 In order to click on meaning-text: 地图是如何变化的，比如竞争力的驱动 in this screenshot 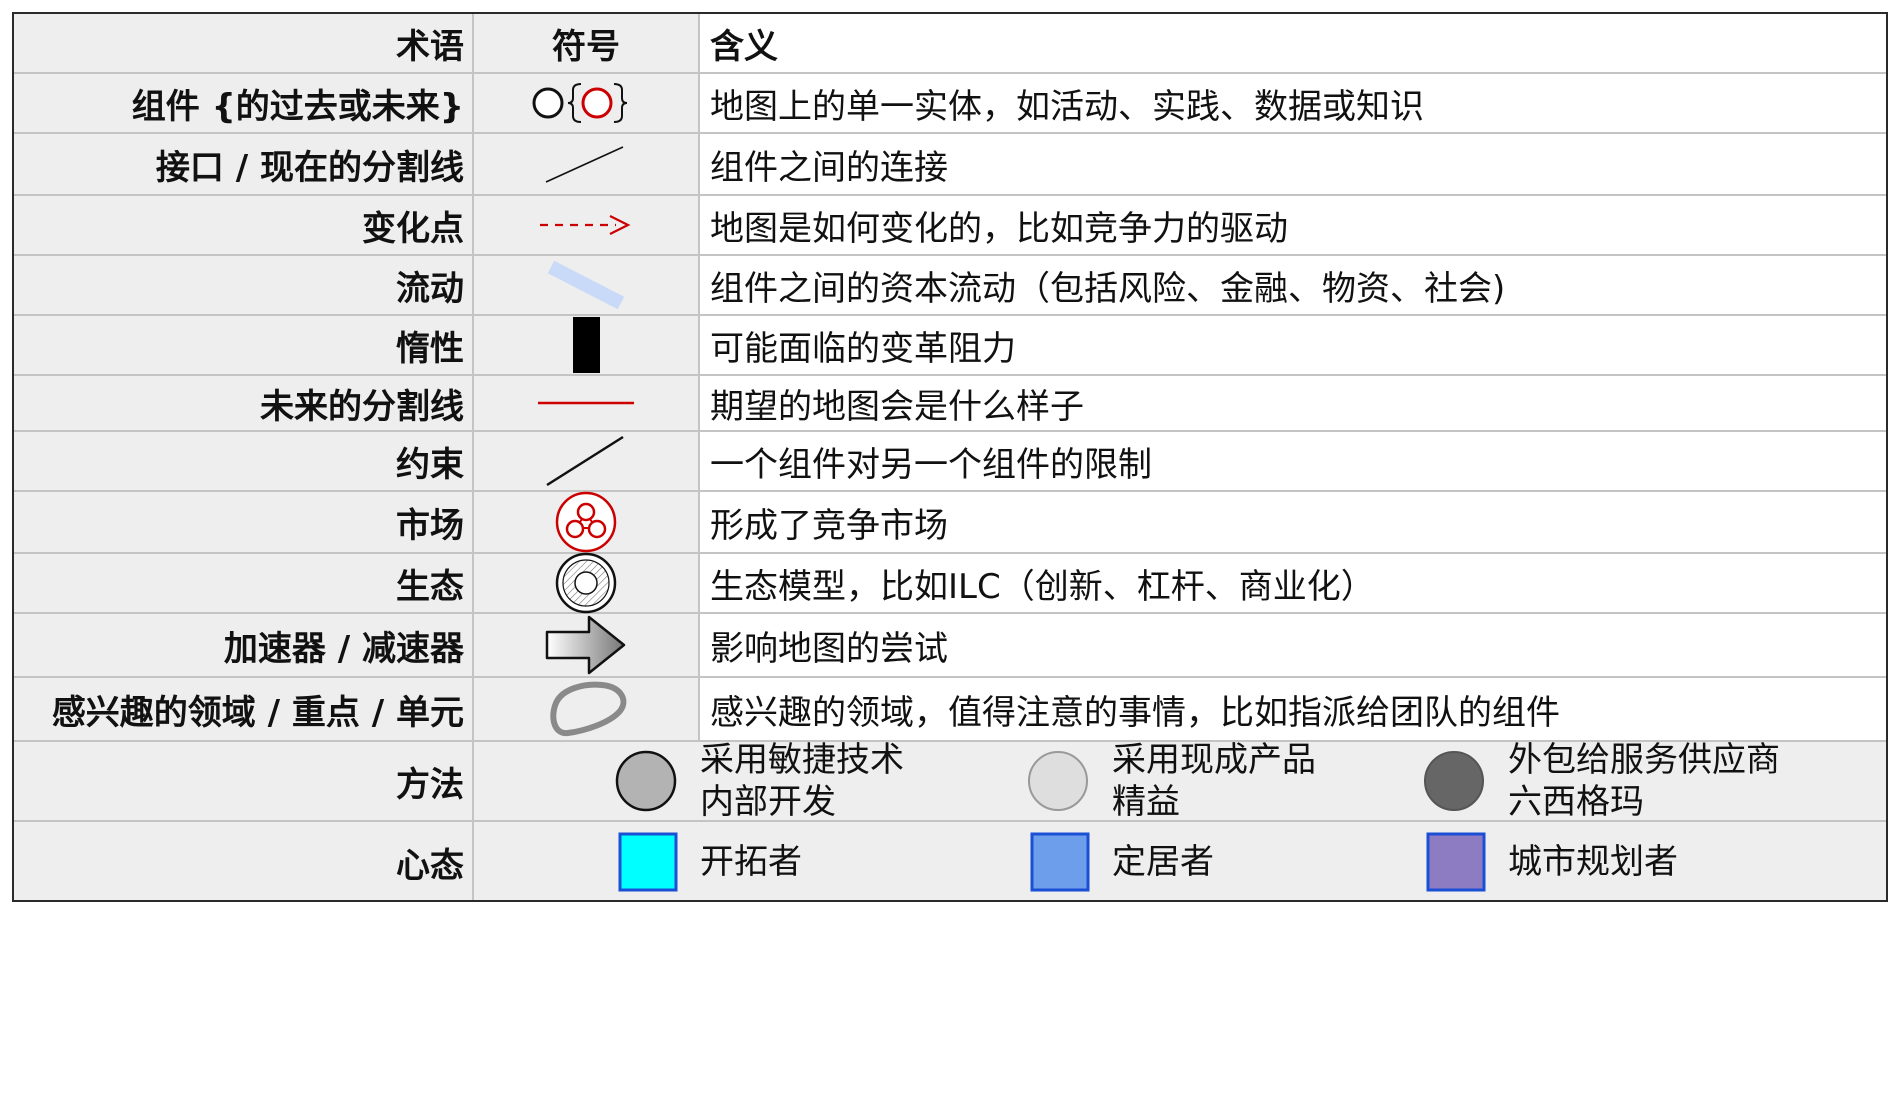, I will do `click(1293, 225)`.